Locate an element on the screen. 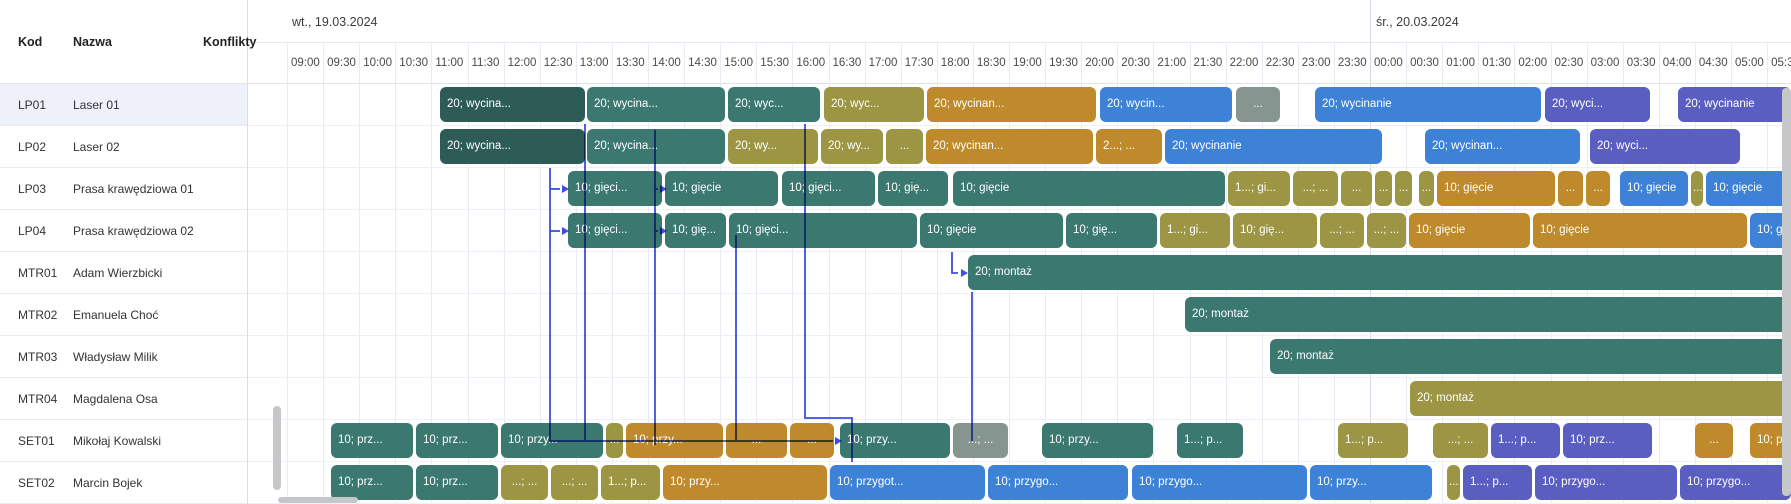 This screenshot has width=1791, height=504. resource-row-set02: SET02 Marcin Bojek is located at coordinates (123, 483).